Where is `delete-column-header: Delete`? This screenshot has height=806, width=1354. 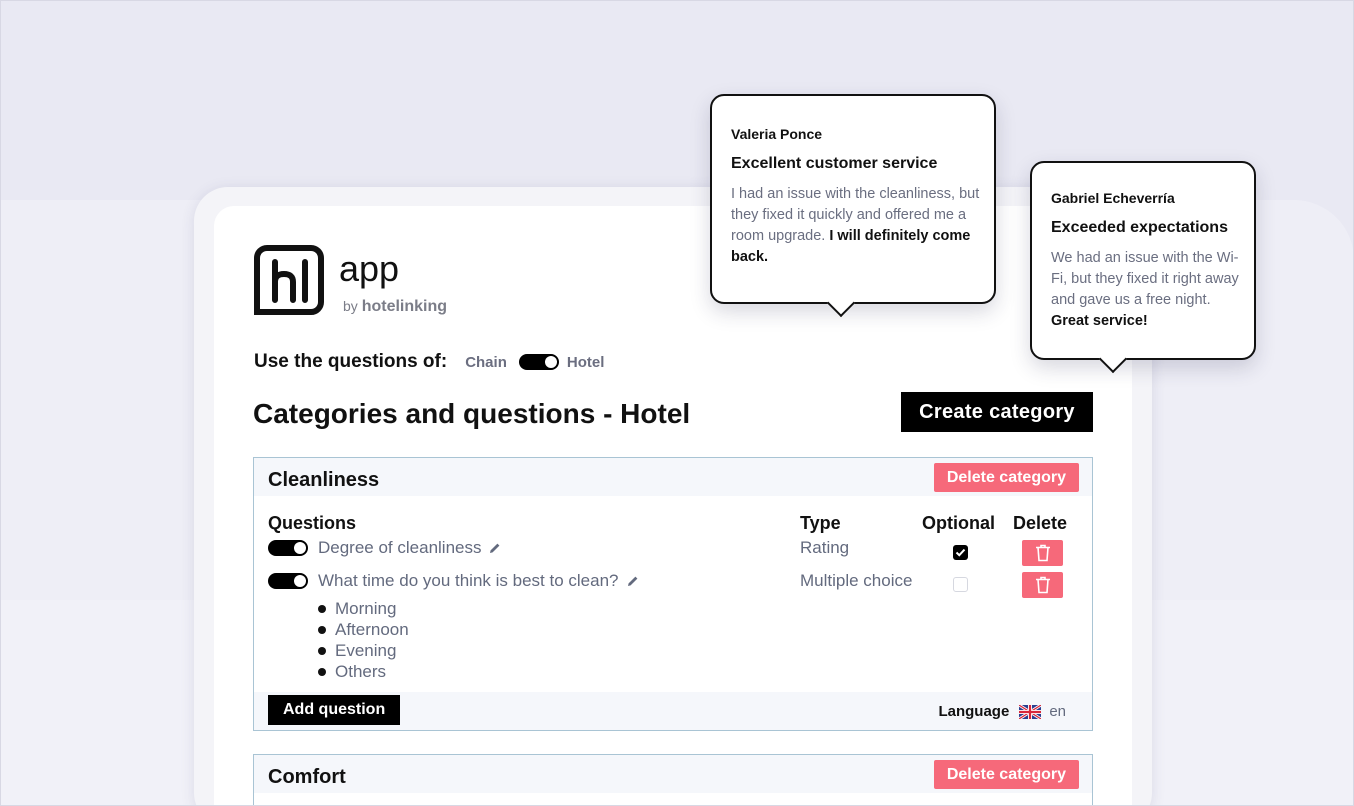 delete-column-header: Delete is located at coordinates (1040, 523).